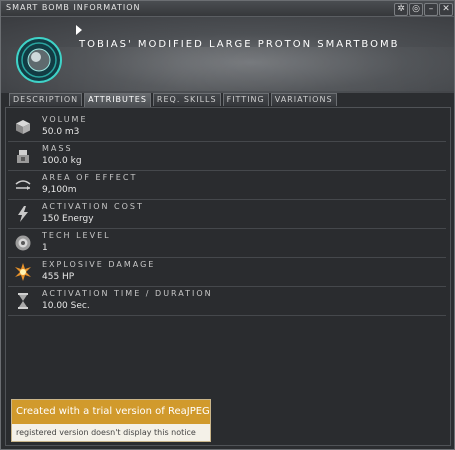  I want to click on attribute-row-tech-level: TECH LEVEL 1, so click(227, 243).